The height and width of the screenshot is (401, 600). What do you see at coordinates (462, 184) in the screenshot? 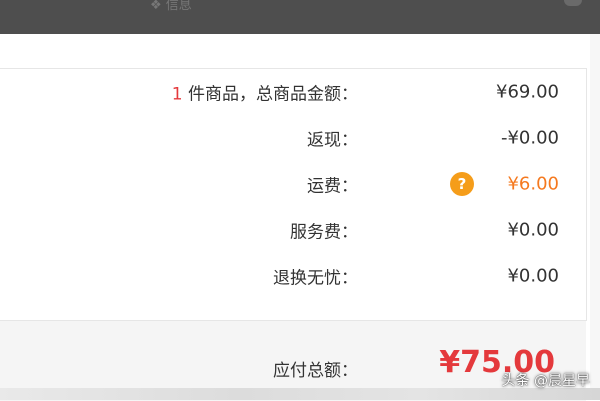
I see `question-mark-icon: ?` at bounding box center [462, 184].